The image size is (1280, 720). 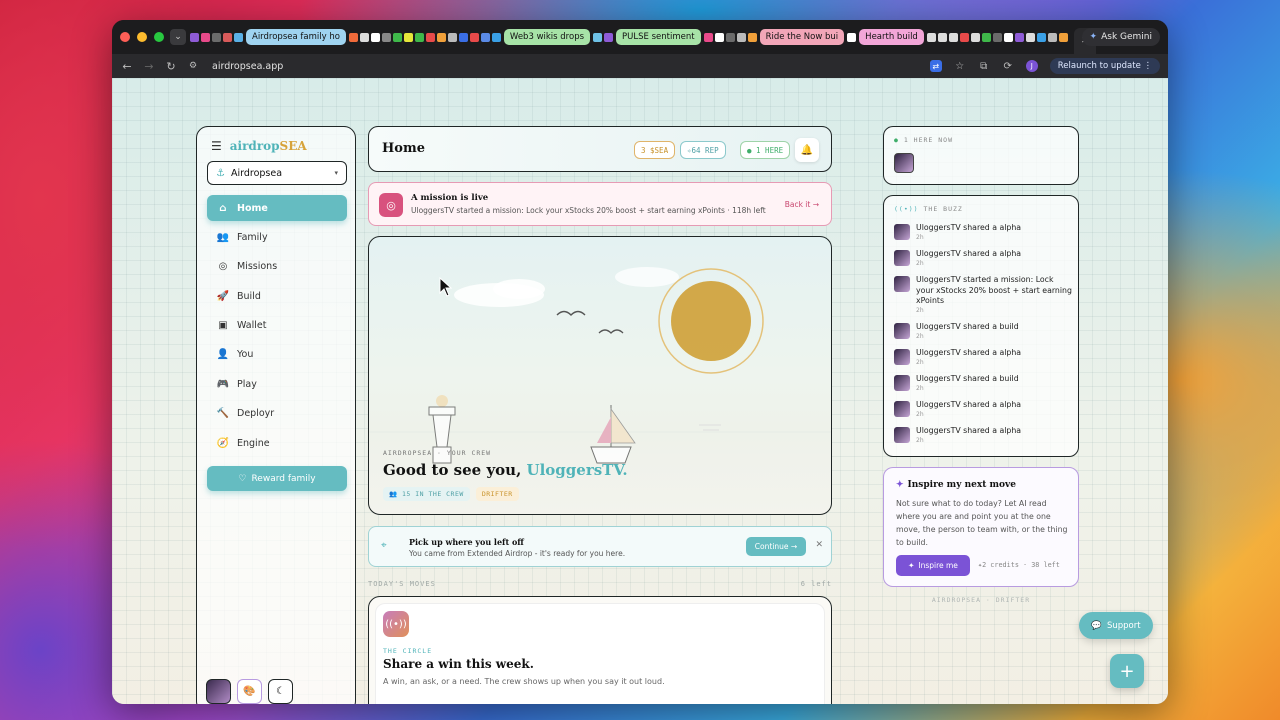 What do you see at coordinates (600, 653) in the screenshot?
I see `circle-card-inner` at bounding box center [600, 653].